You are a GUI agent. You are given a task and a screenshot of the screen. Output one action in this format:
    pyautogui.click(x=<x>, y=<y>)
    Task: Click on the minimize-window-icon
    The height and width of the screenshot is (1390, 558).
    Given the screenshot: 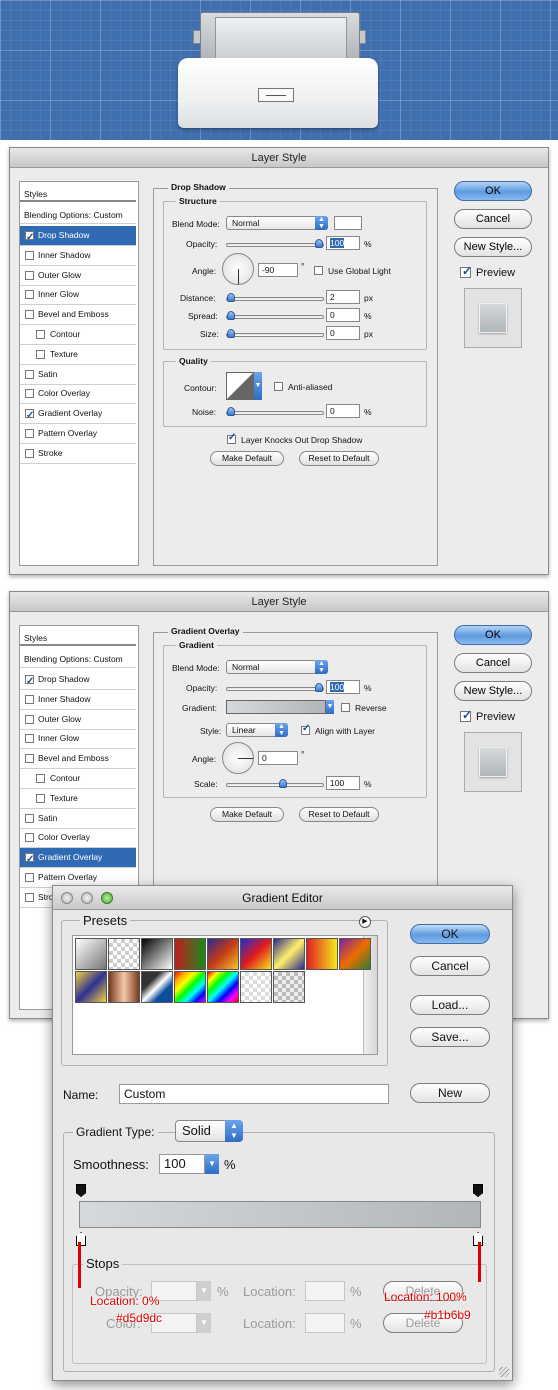 What is the action you would take?
    pyautogui.click(x=87, y=898)
    